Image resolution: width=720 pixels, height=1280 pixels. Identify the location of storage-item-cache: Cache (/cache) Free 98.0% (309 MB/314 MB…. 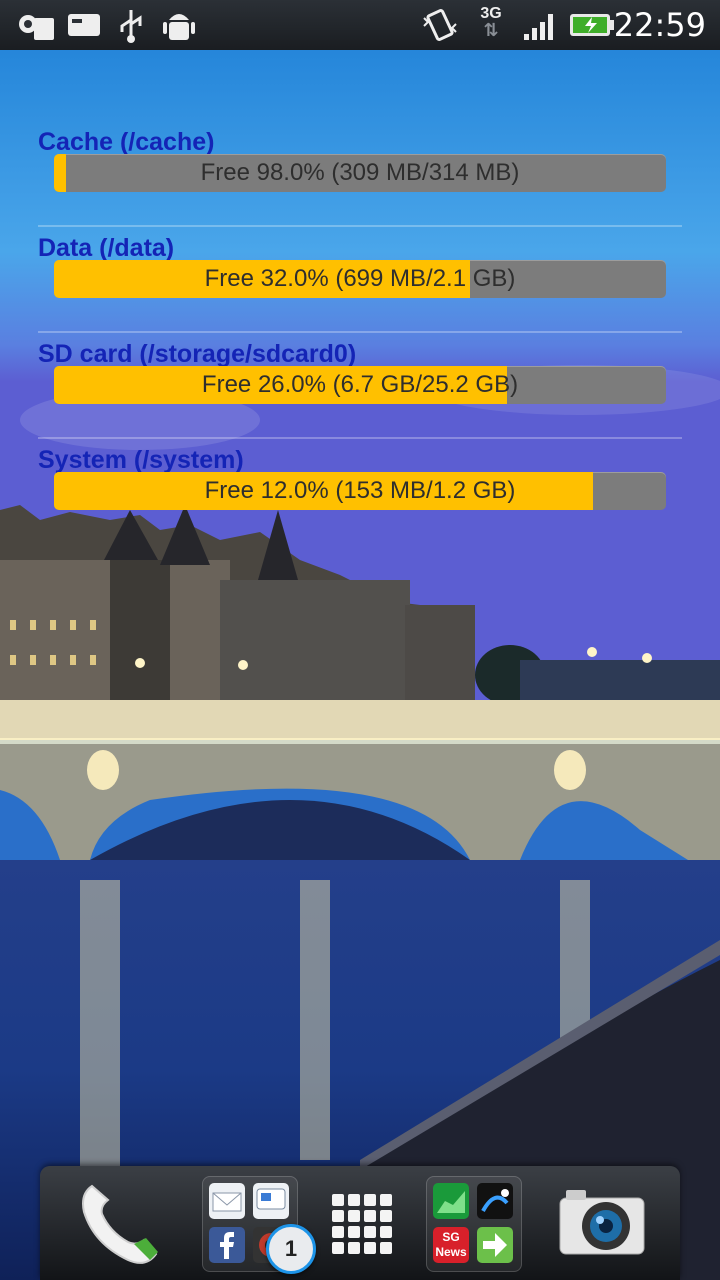
(360, 181).